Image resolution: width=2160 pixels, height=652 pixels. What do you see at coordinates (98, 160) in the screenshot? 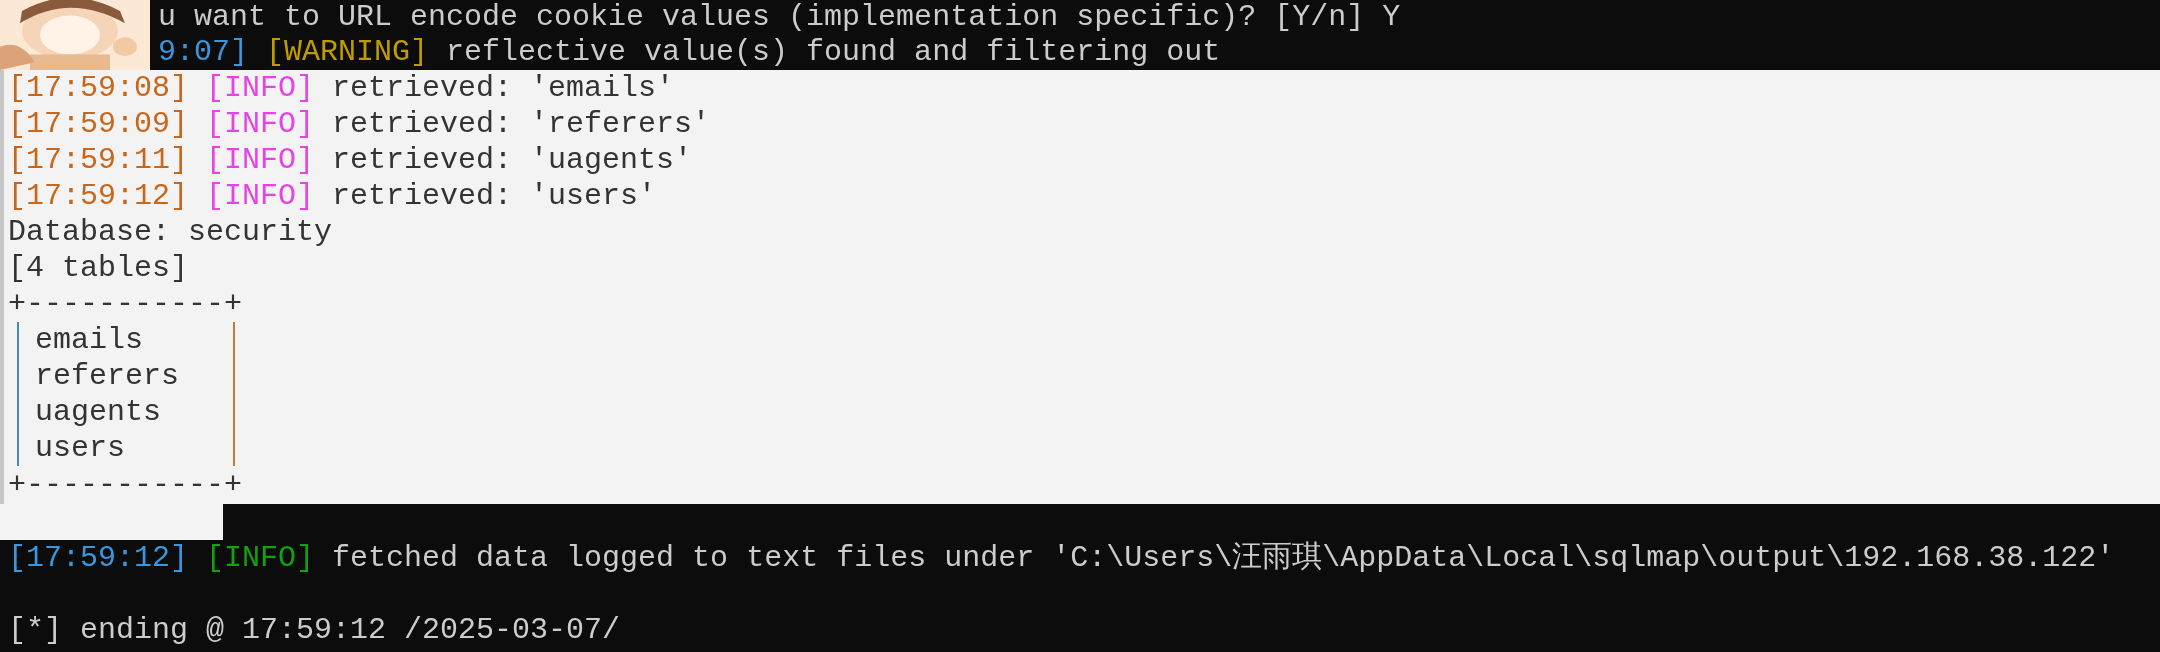
I see `timestamp: [17:59:11]` at bounding box center [98, 160].